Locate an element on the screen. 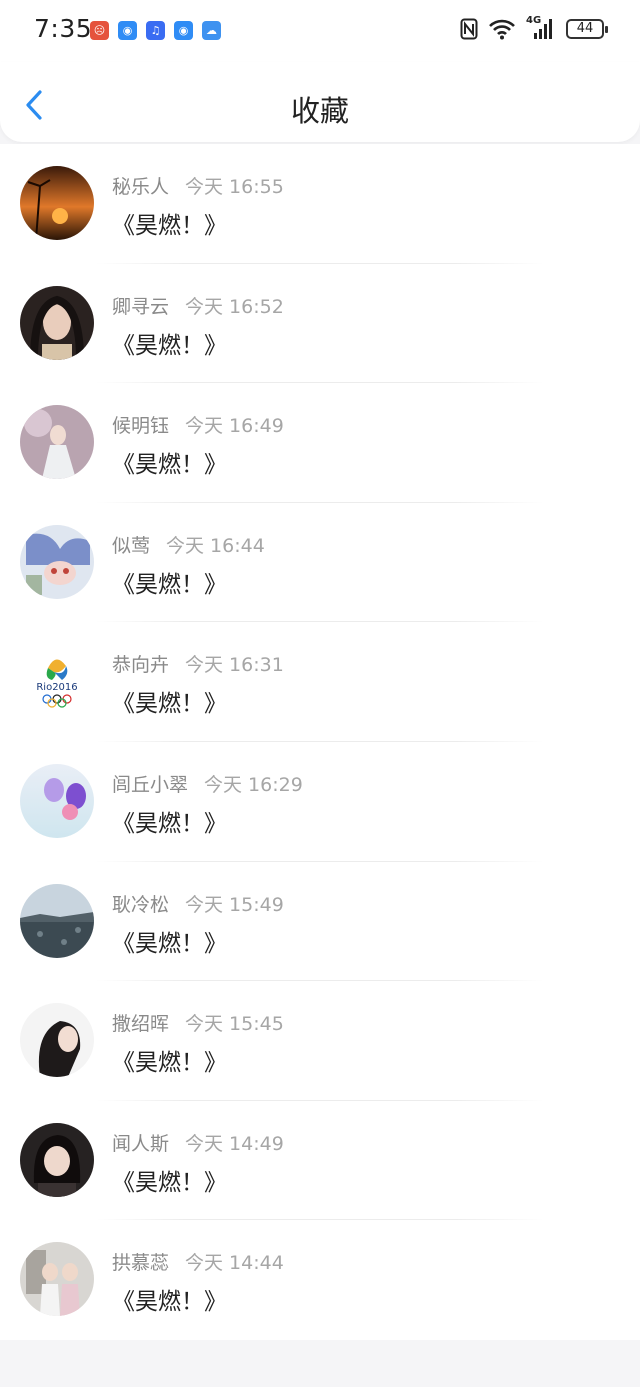 Image resolution: width=640 pixels, height=1387 pixels. sender-name: 闻人斯 is located at coordinates (141, 1143).